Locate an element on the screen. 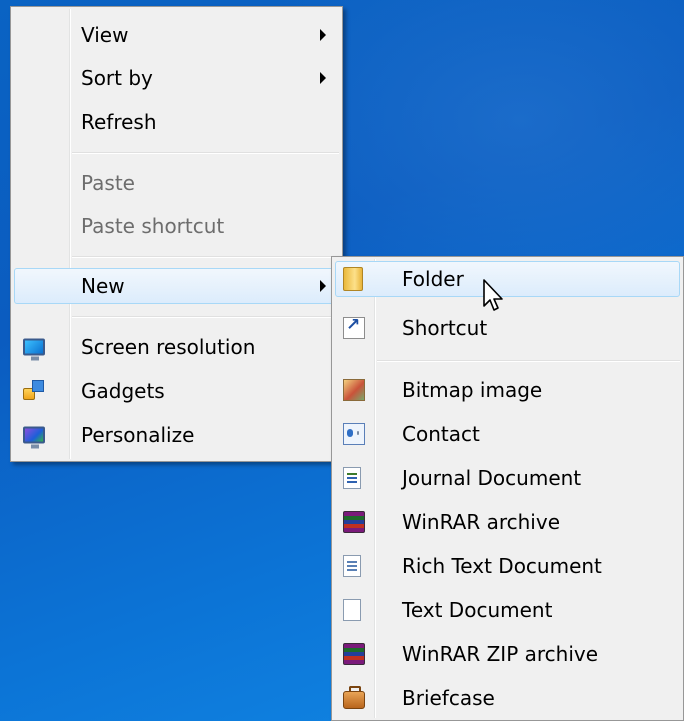 This screenshot has width=684, height=721. gadgets-icon is located at coordinates (33, 389).